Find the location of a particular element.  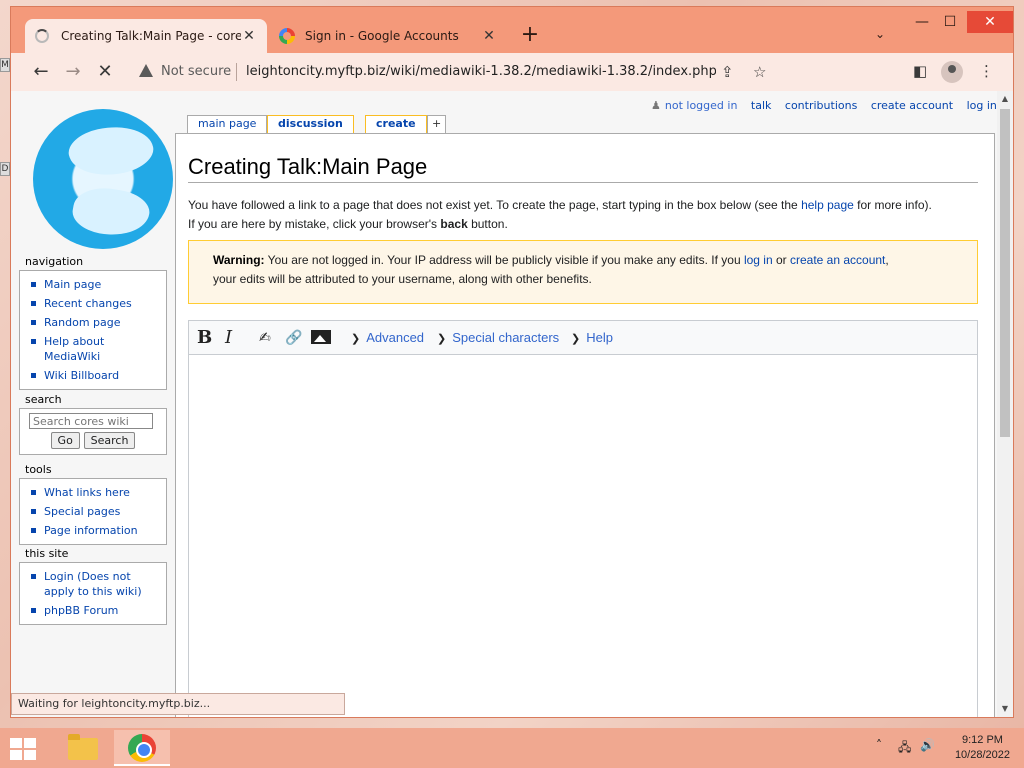

scroll-thumb is located at coordinates (1005, 273).